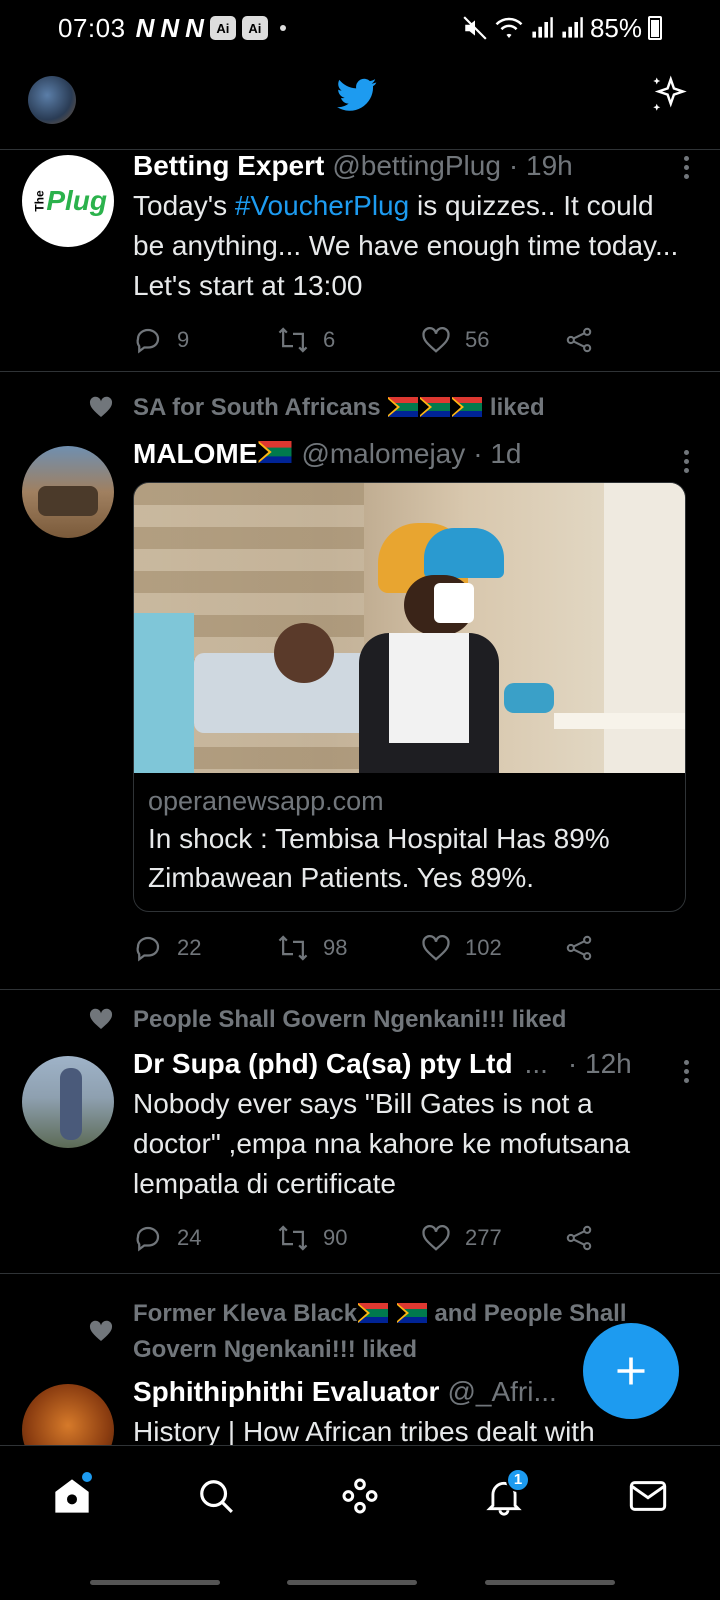  I want to click on card-domain: operanewsapp.com, so click(266, 801).